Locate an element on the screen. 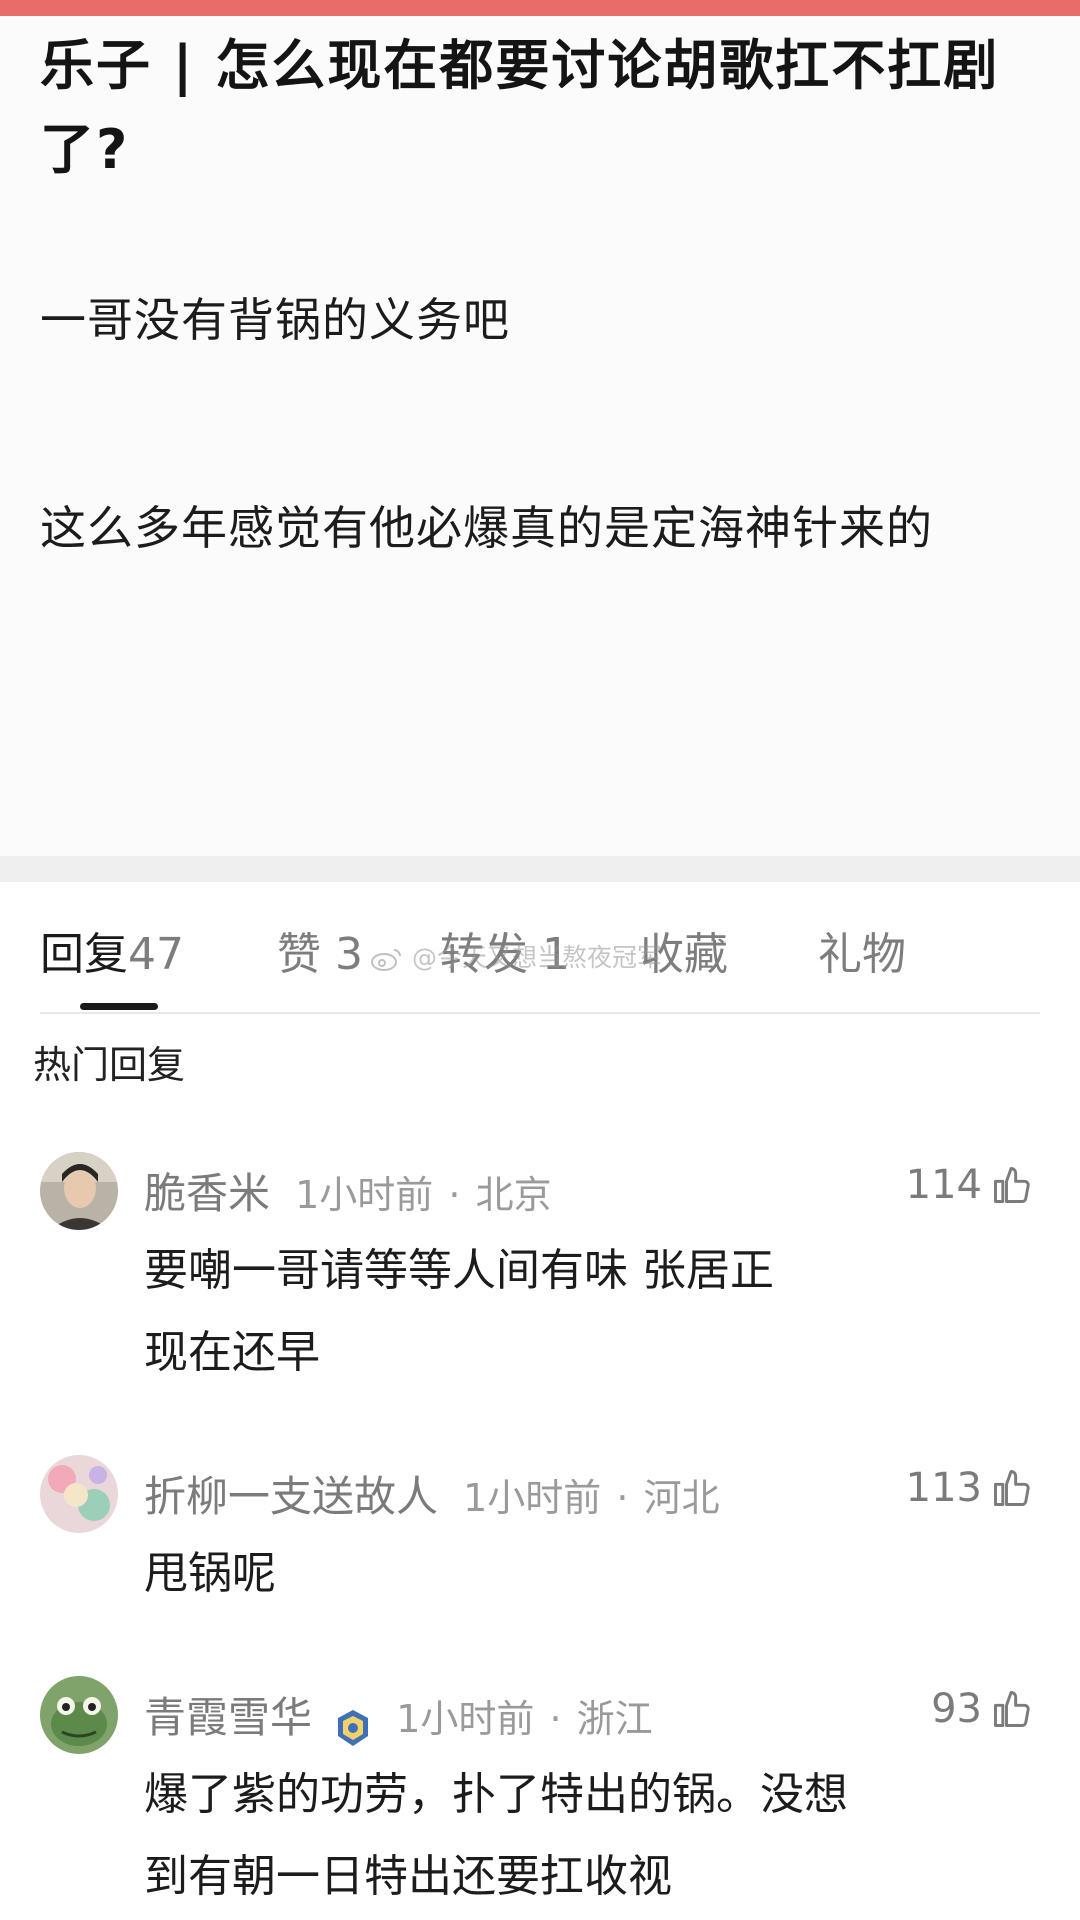 Image resolution: width=1080 pixels, height=1920 pixels. tab-label: 回复 is located at coordinates (84, 954).